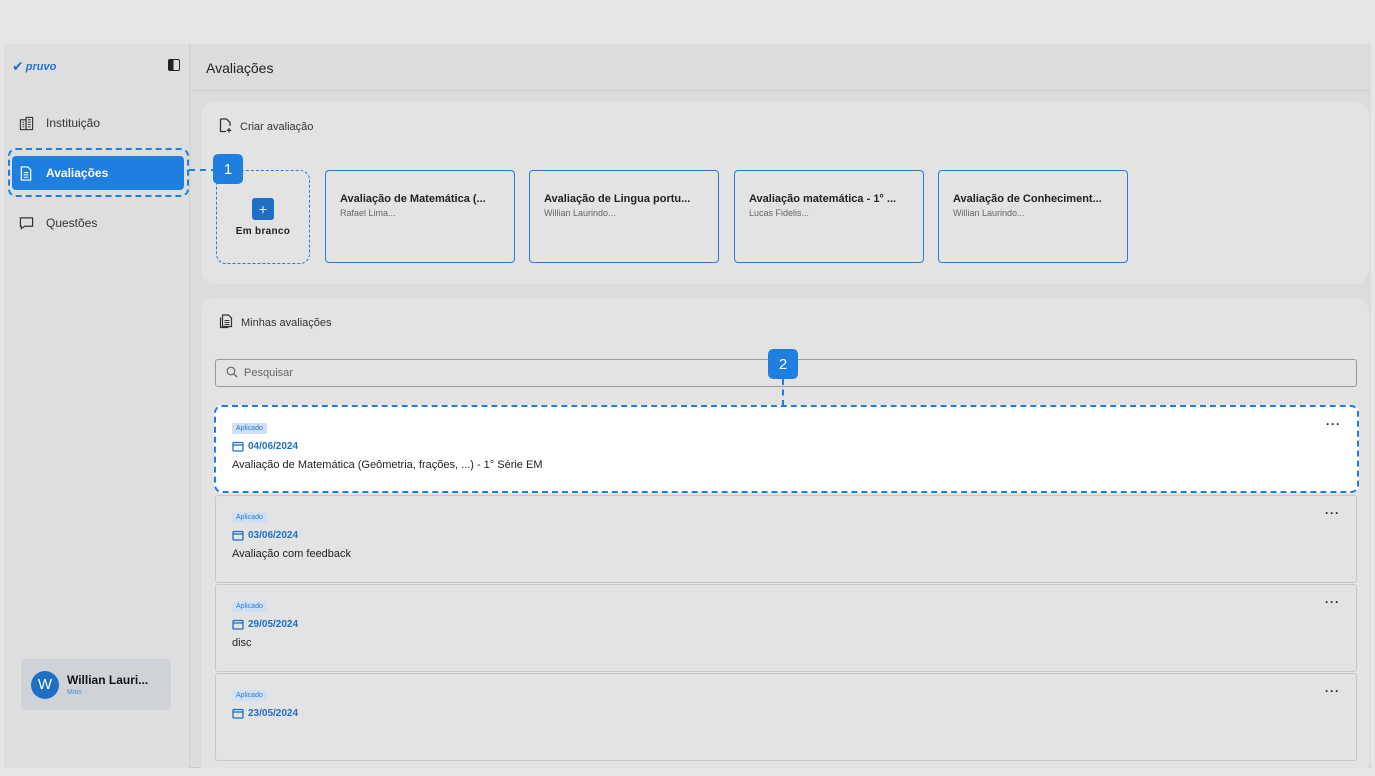 The image size is (1375, 776). I want to click on sidebar-item-questoes: Questões, so click(98, 223).